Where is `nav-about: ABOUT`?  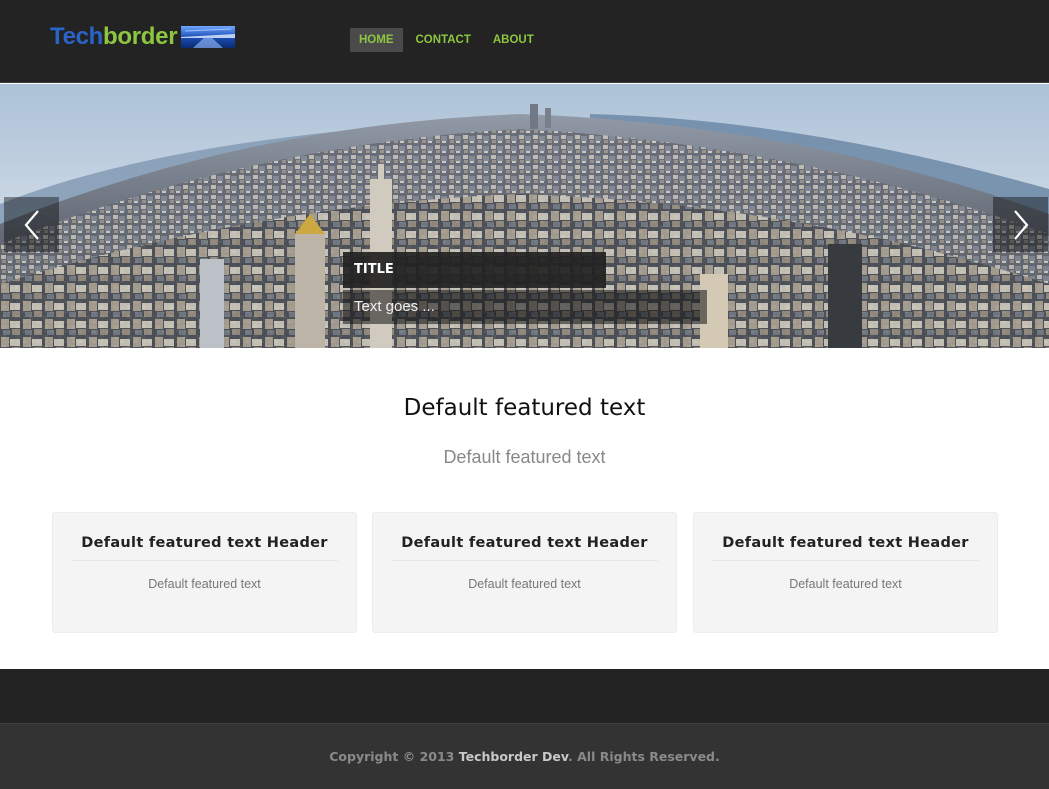
nav-about: ABOUT is located at coordinates (513, 40).